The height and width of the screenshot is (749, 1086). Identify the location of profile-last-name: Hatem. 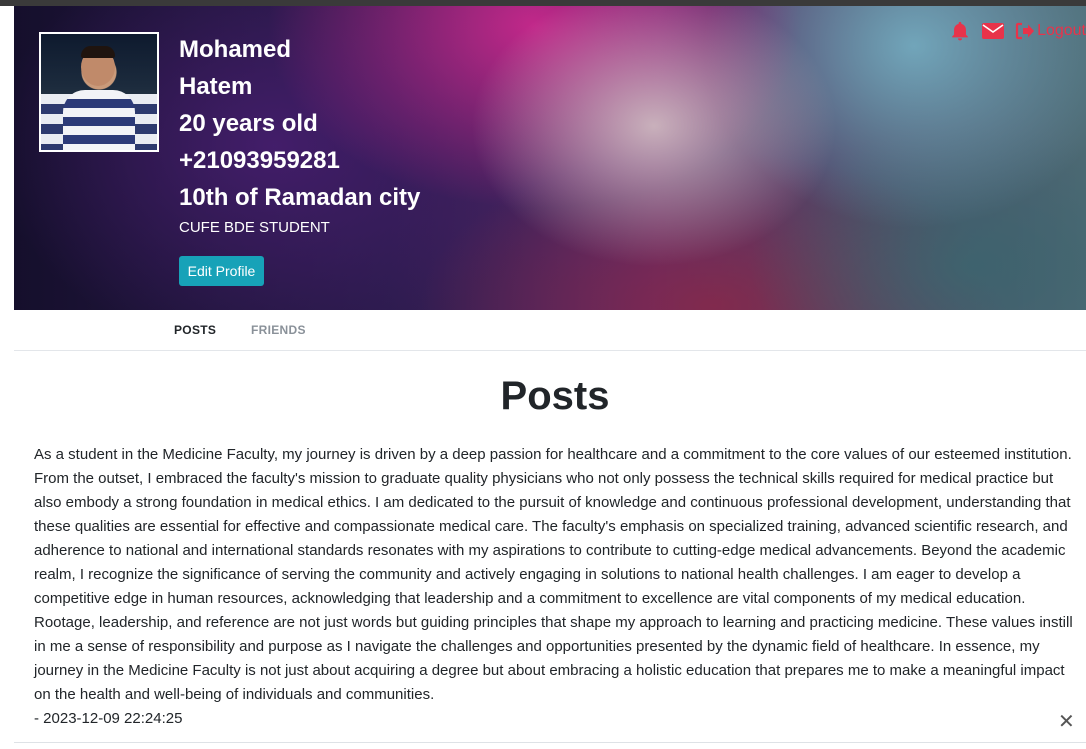
(216, 86).